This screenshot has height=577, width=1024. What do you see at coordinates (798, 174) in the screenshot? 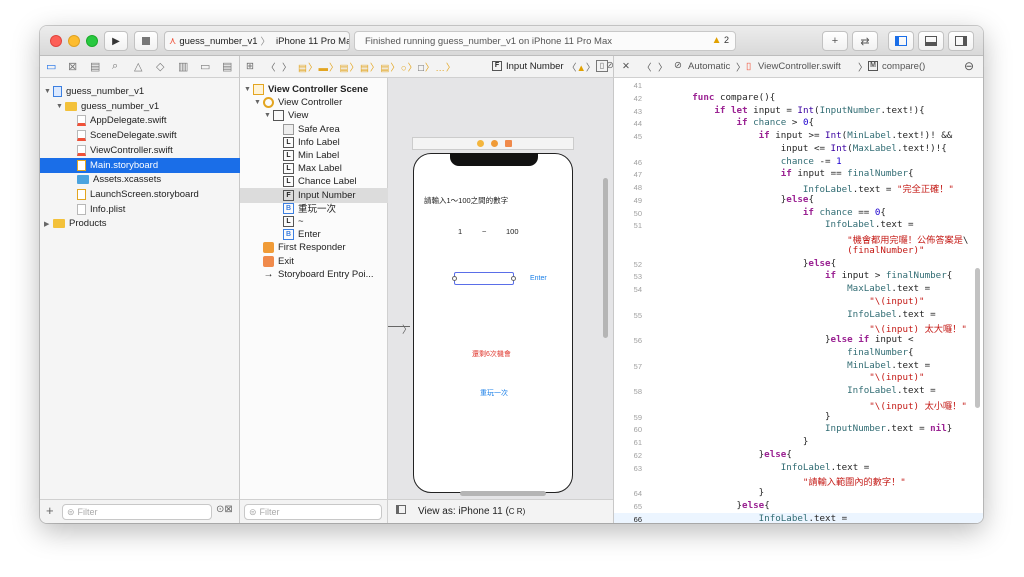
I see `code-line: 47 if input == finalNumber{` at bounding box center [798, 174].